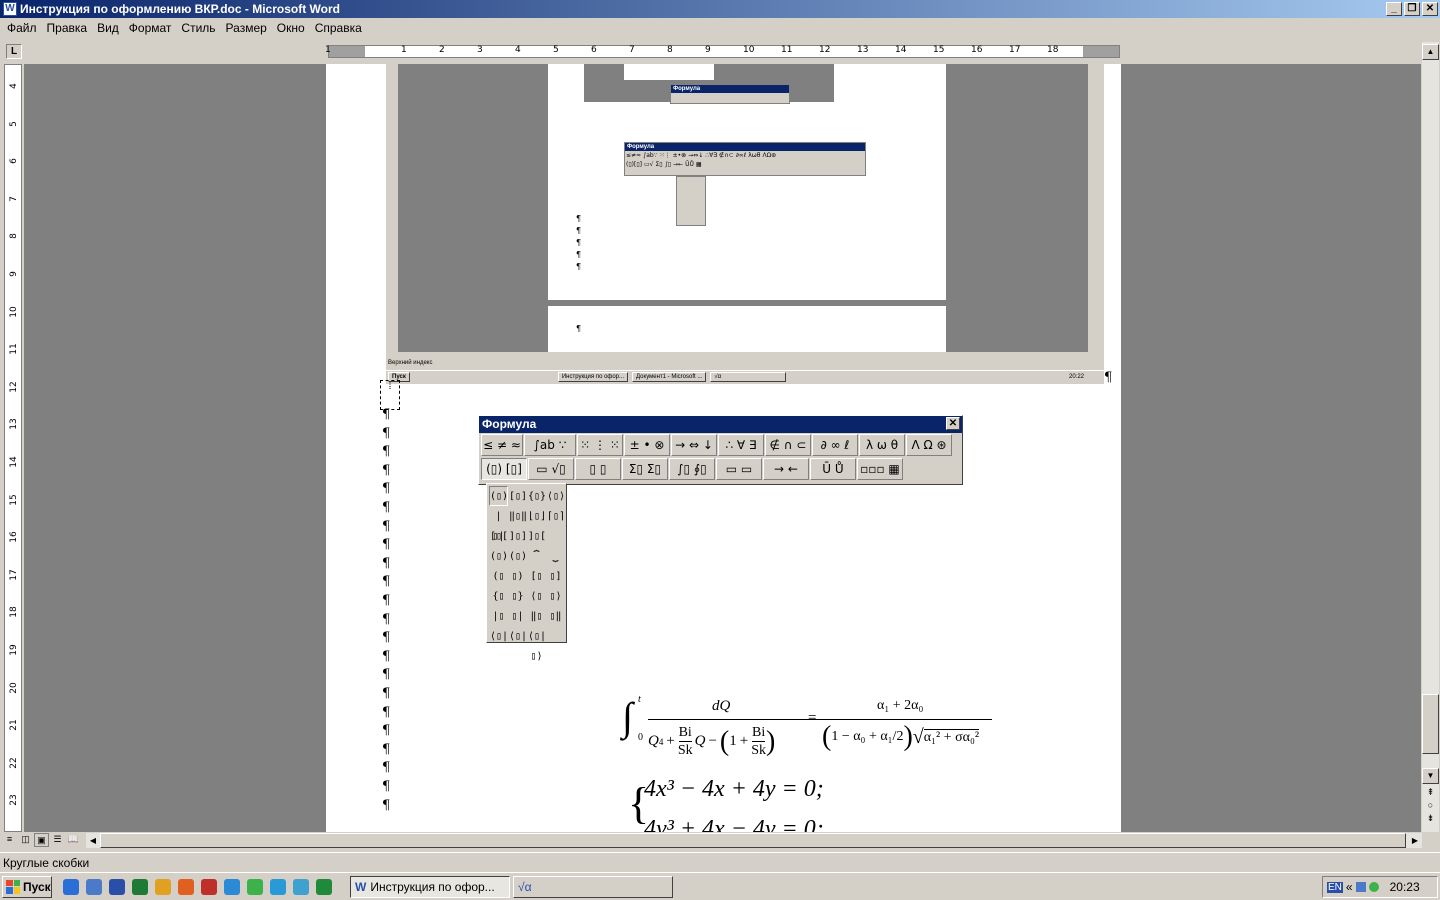 The width and height of the screenshot is (1440, 900). Describe the element at coordinates (117, 886) in the screenshot. I see `word-icon` at that location.